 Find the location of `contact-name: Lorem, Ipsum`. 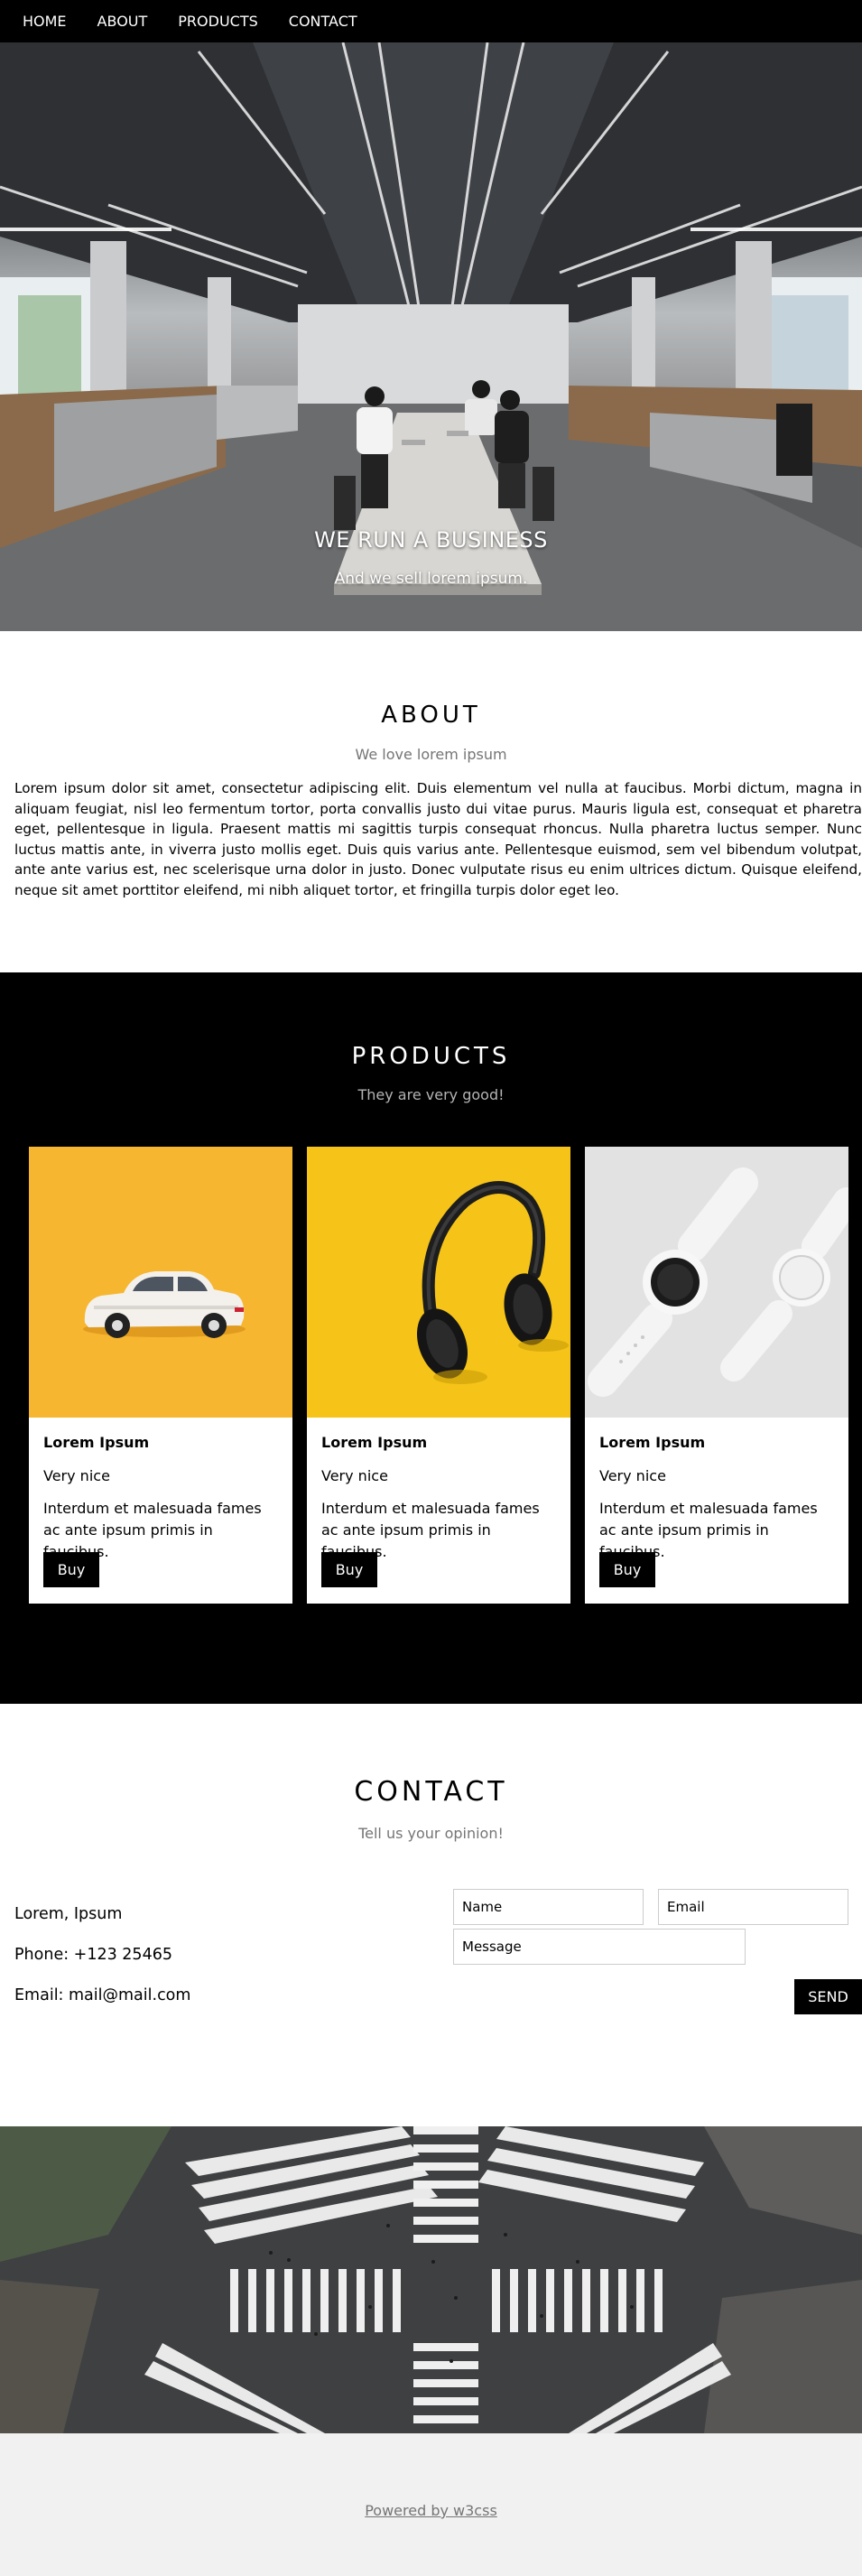

contact-name: Lorem, Ipsum is located at coordinates (68, 1914).